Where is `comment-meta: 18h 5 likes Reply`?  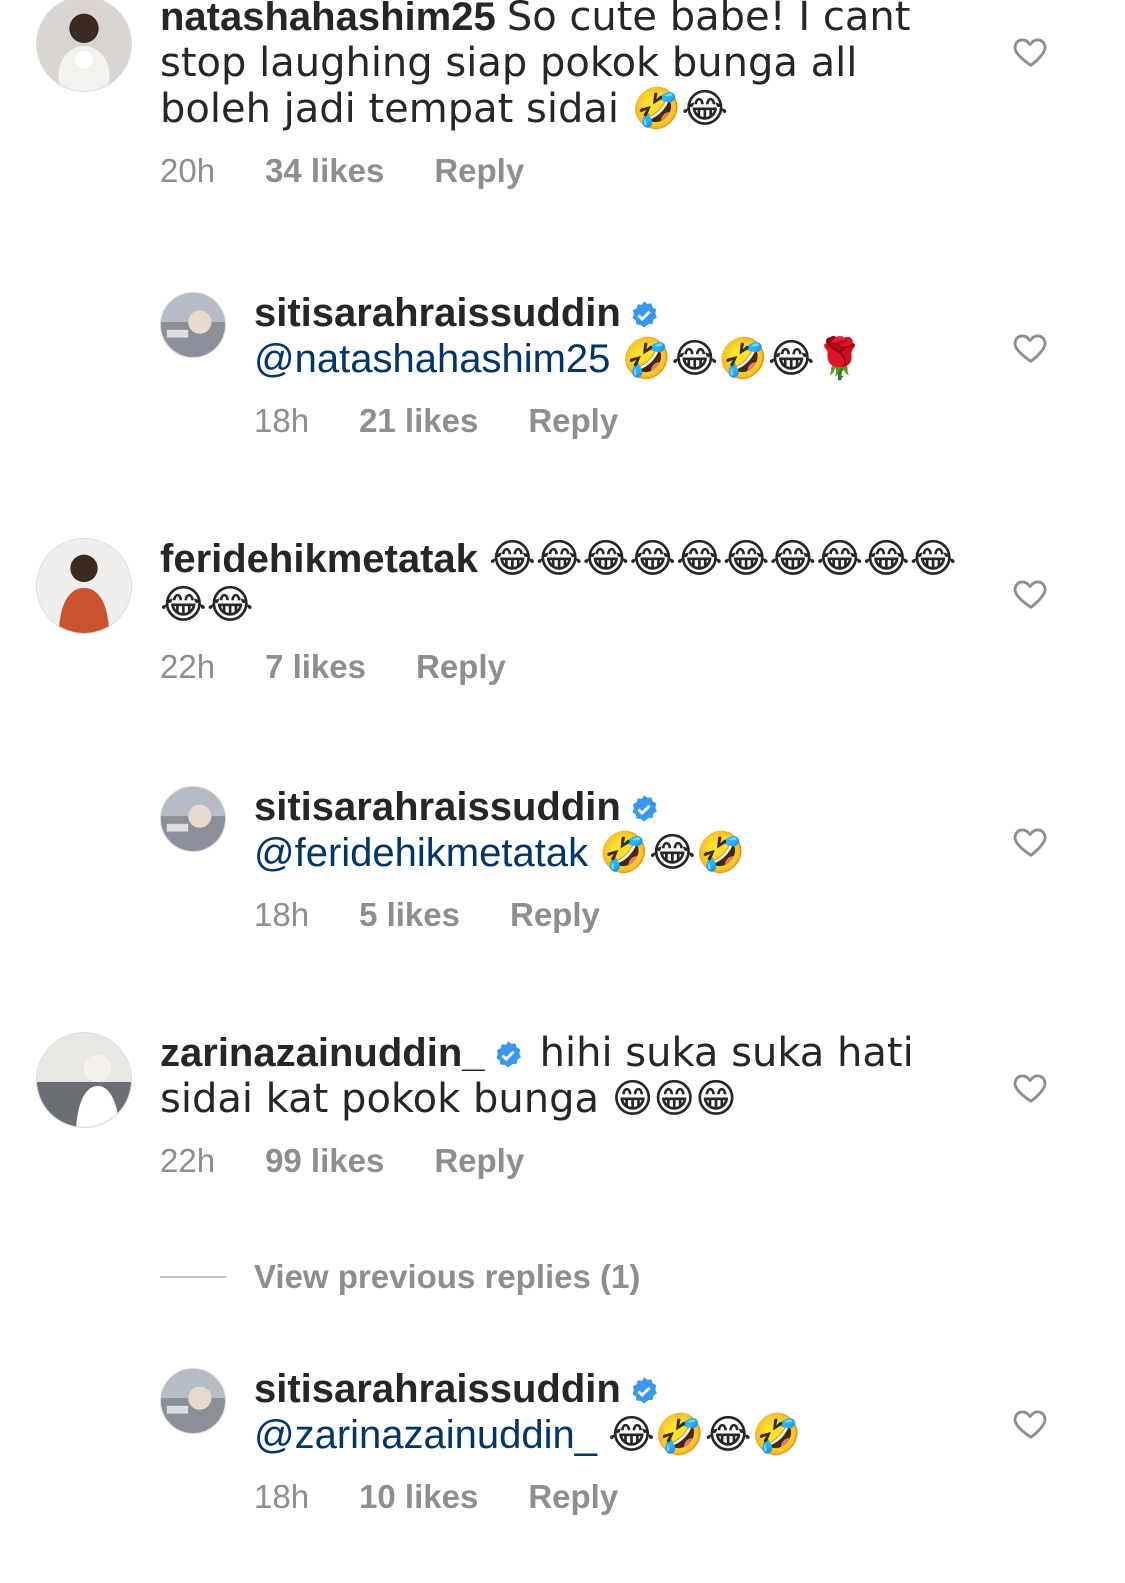
comment-meta: 18h 5 likes Reply is located at coordinates (614, 915).